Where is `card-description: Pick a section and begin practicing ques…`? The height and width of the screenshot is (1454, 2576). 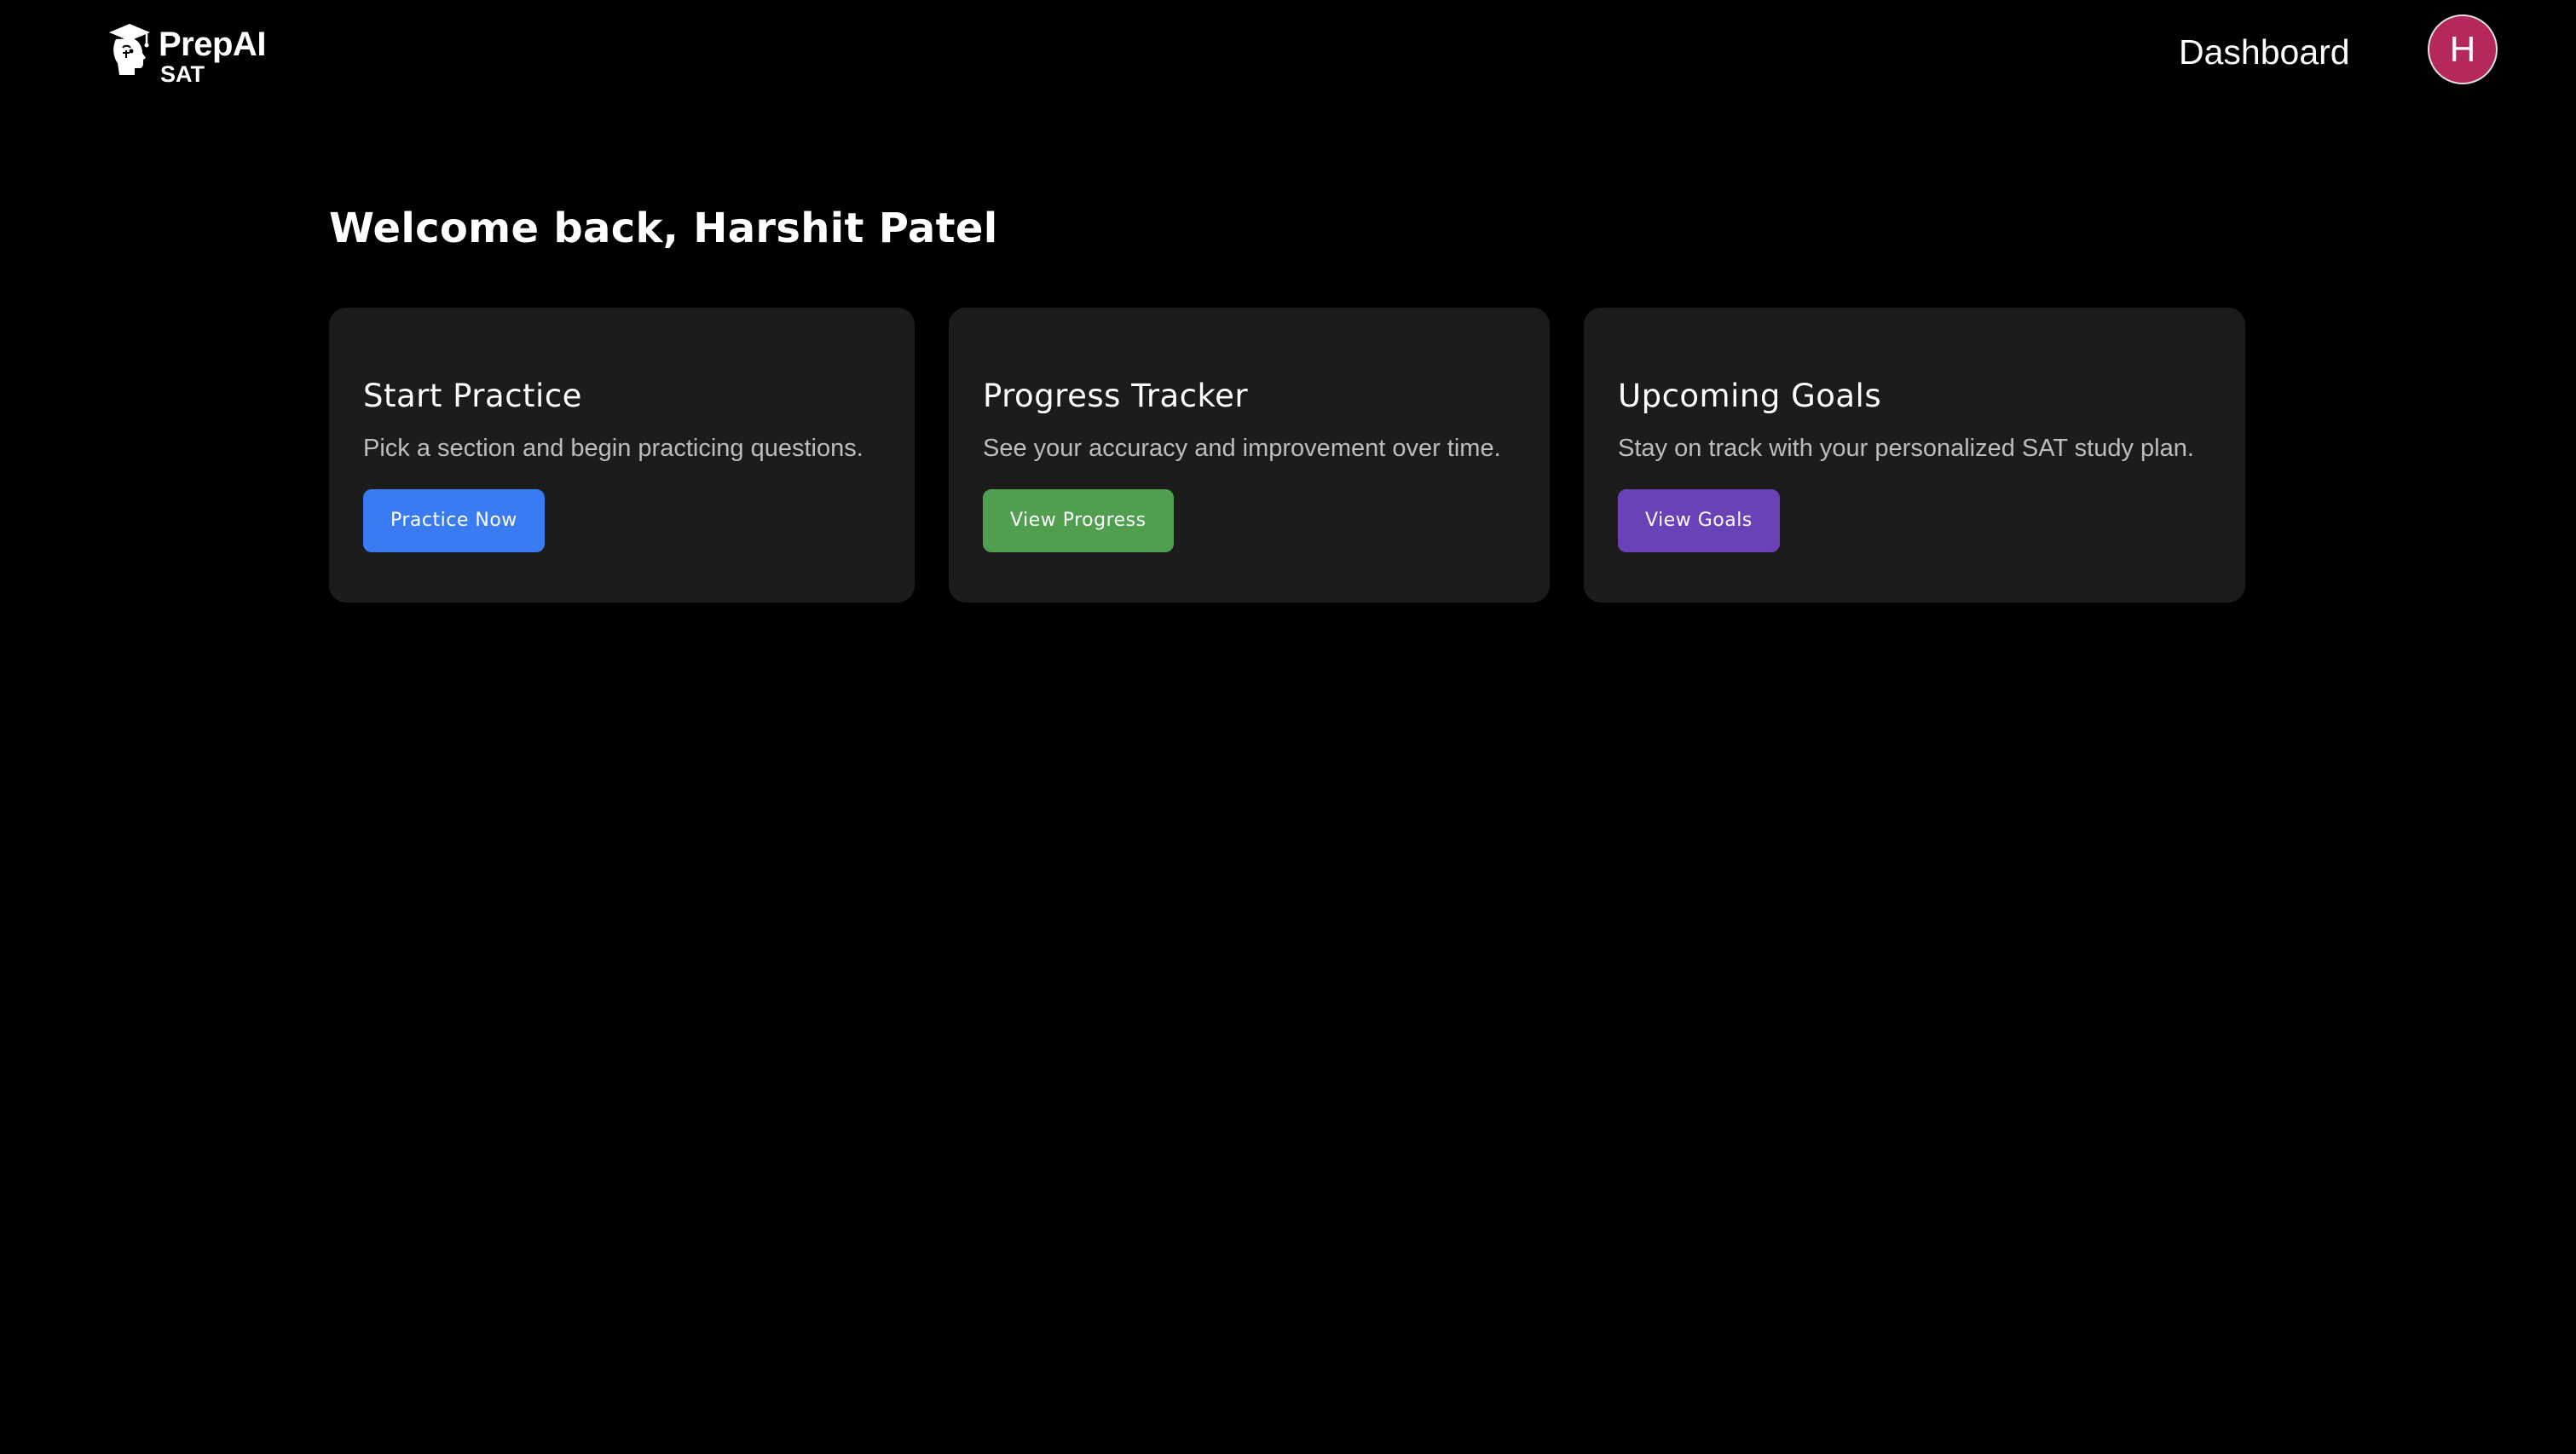
card-description: Pick a section and begin practicing ques… is located at coordinates (613, 449).